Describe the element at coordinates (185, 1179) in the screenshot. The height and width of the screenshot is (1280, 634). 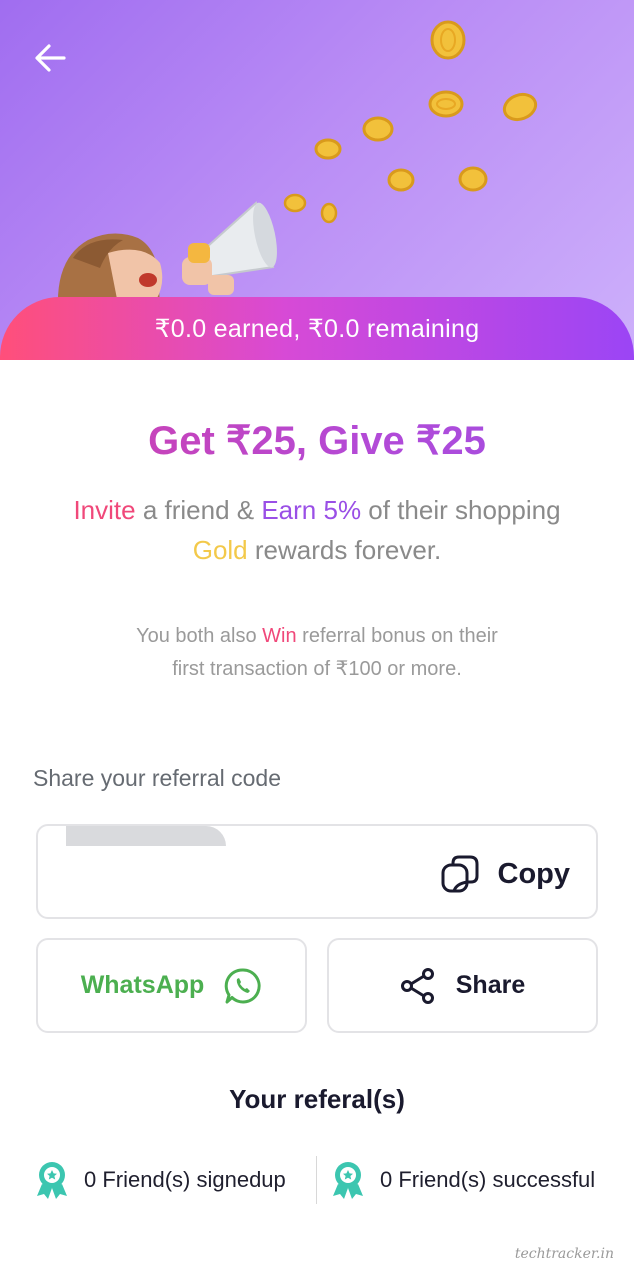
I see `signedup-count: 0 Friend(s) signedup` at that location.